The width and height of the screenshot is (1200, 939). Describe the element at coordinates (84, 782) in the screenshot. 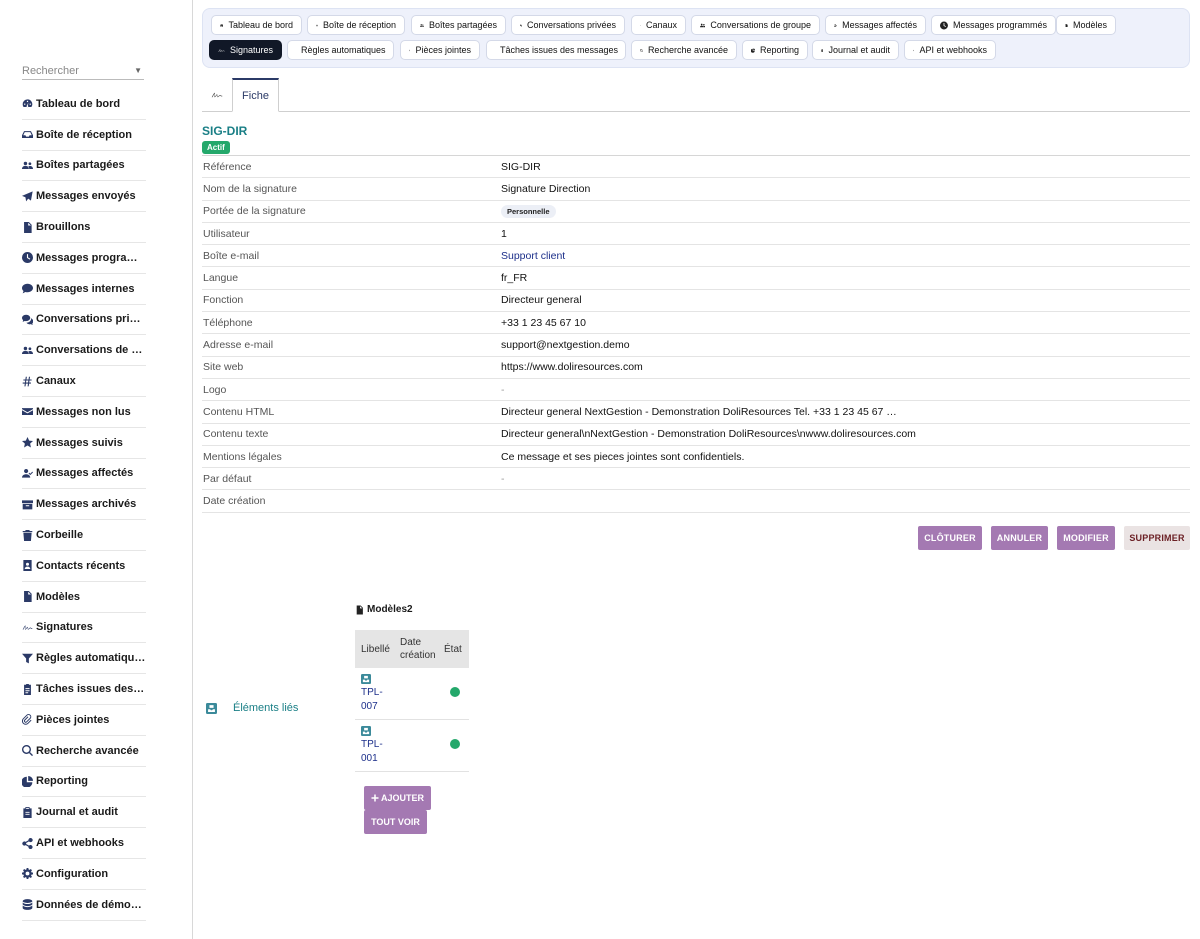

I see `sidebar-item-reporting: Reporting` at that location.